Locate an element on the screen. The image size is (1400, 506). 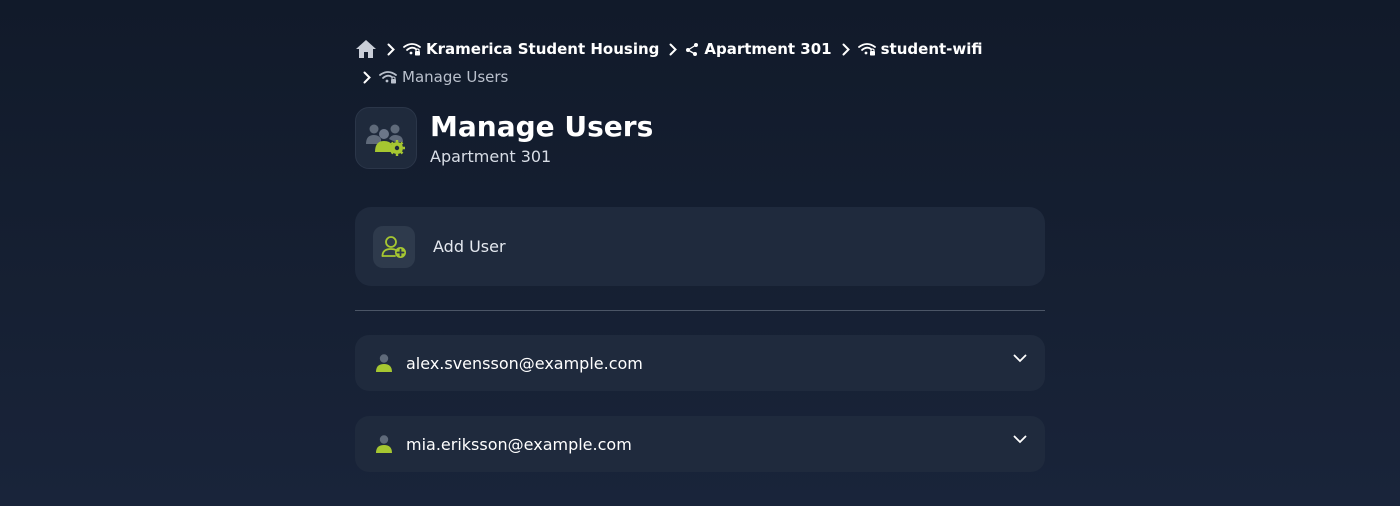
users-gear-icon is located at coordinates (386, 138).